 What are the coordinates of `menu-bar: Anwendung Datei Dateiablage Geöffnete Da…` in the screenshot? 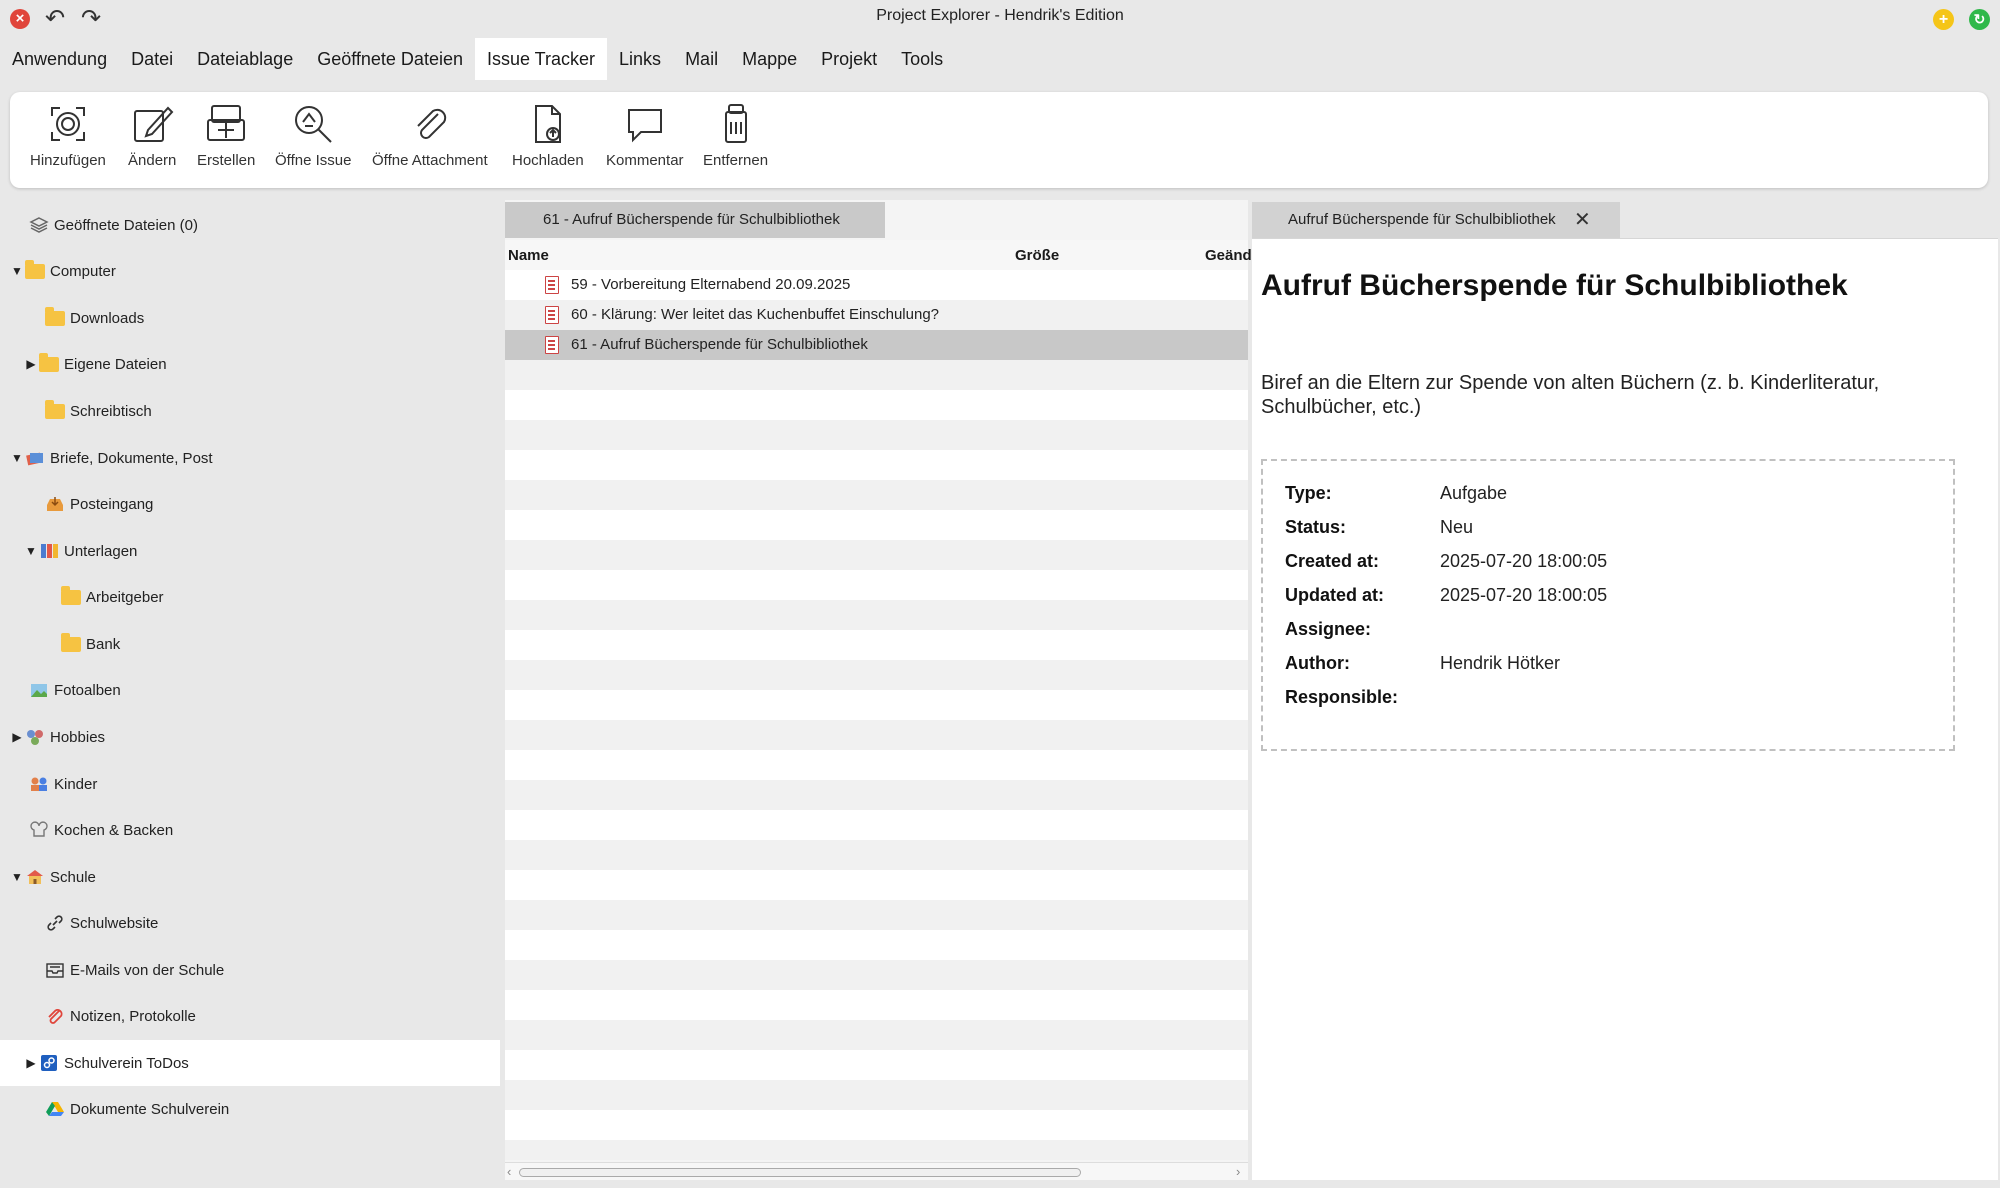 It's located at (477, 59).